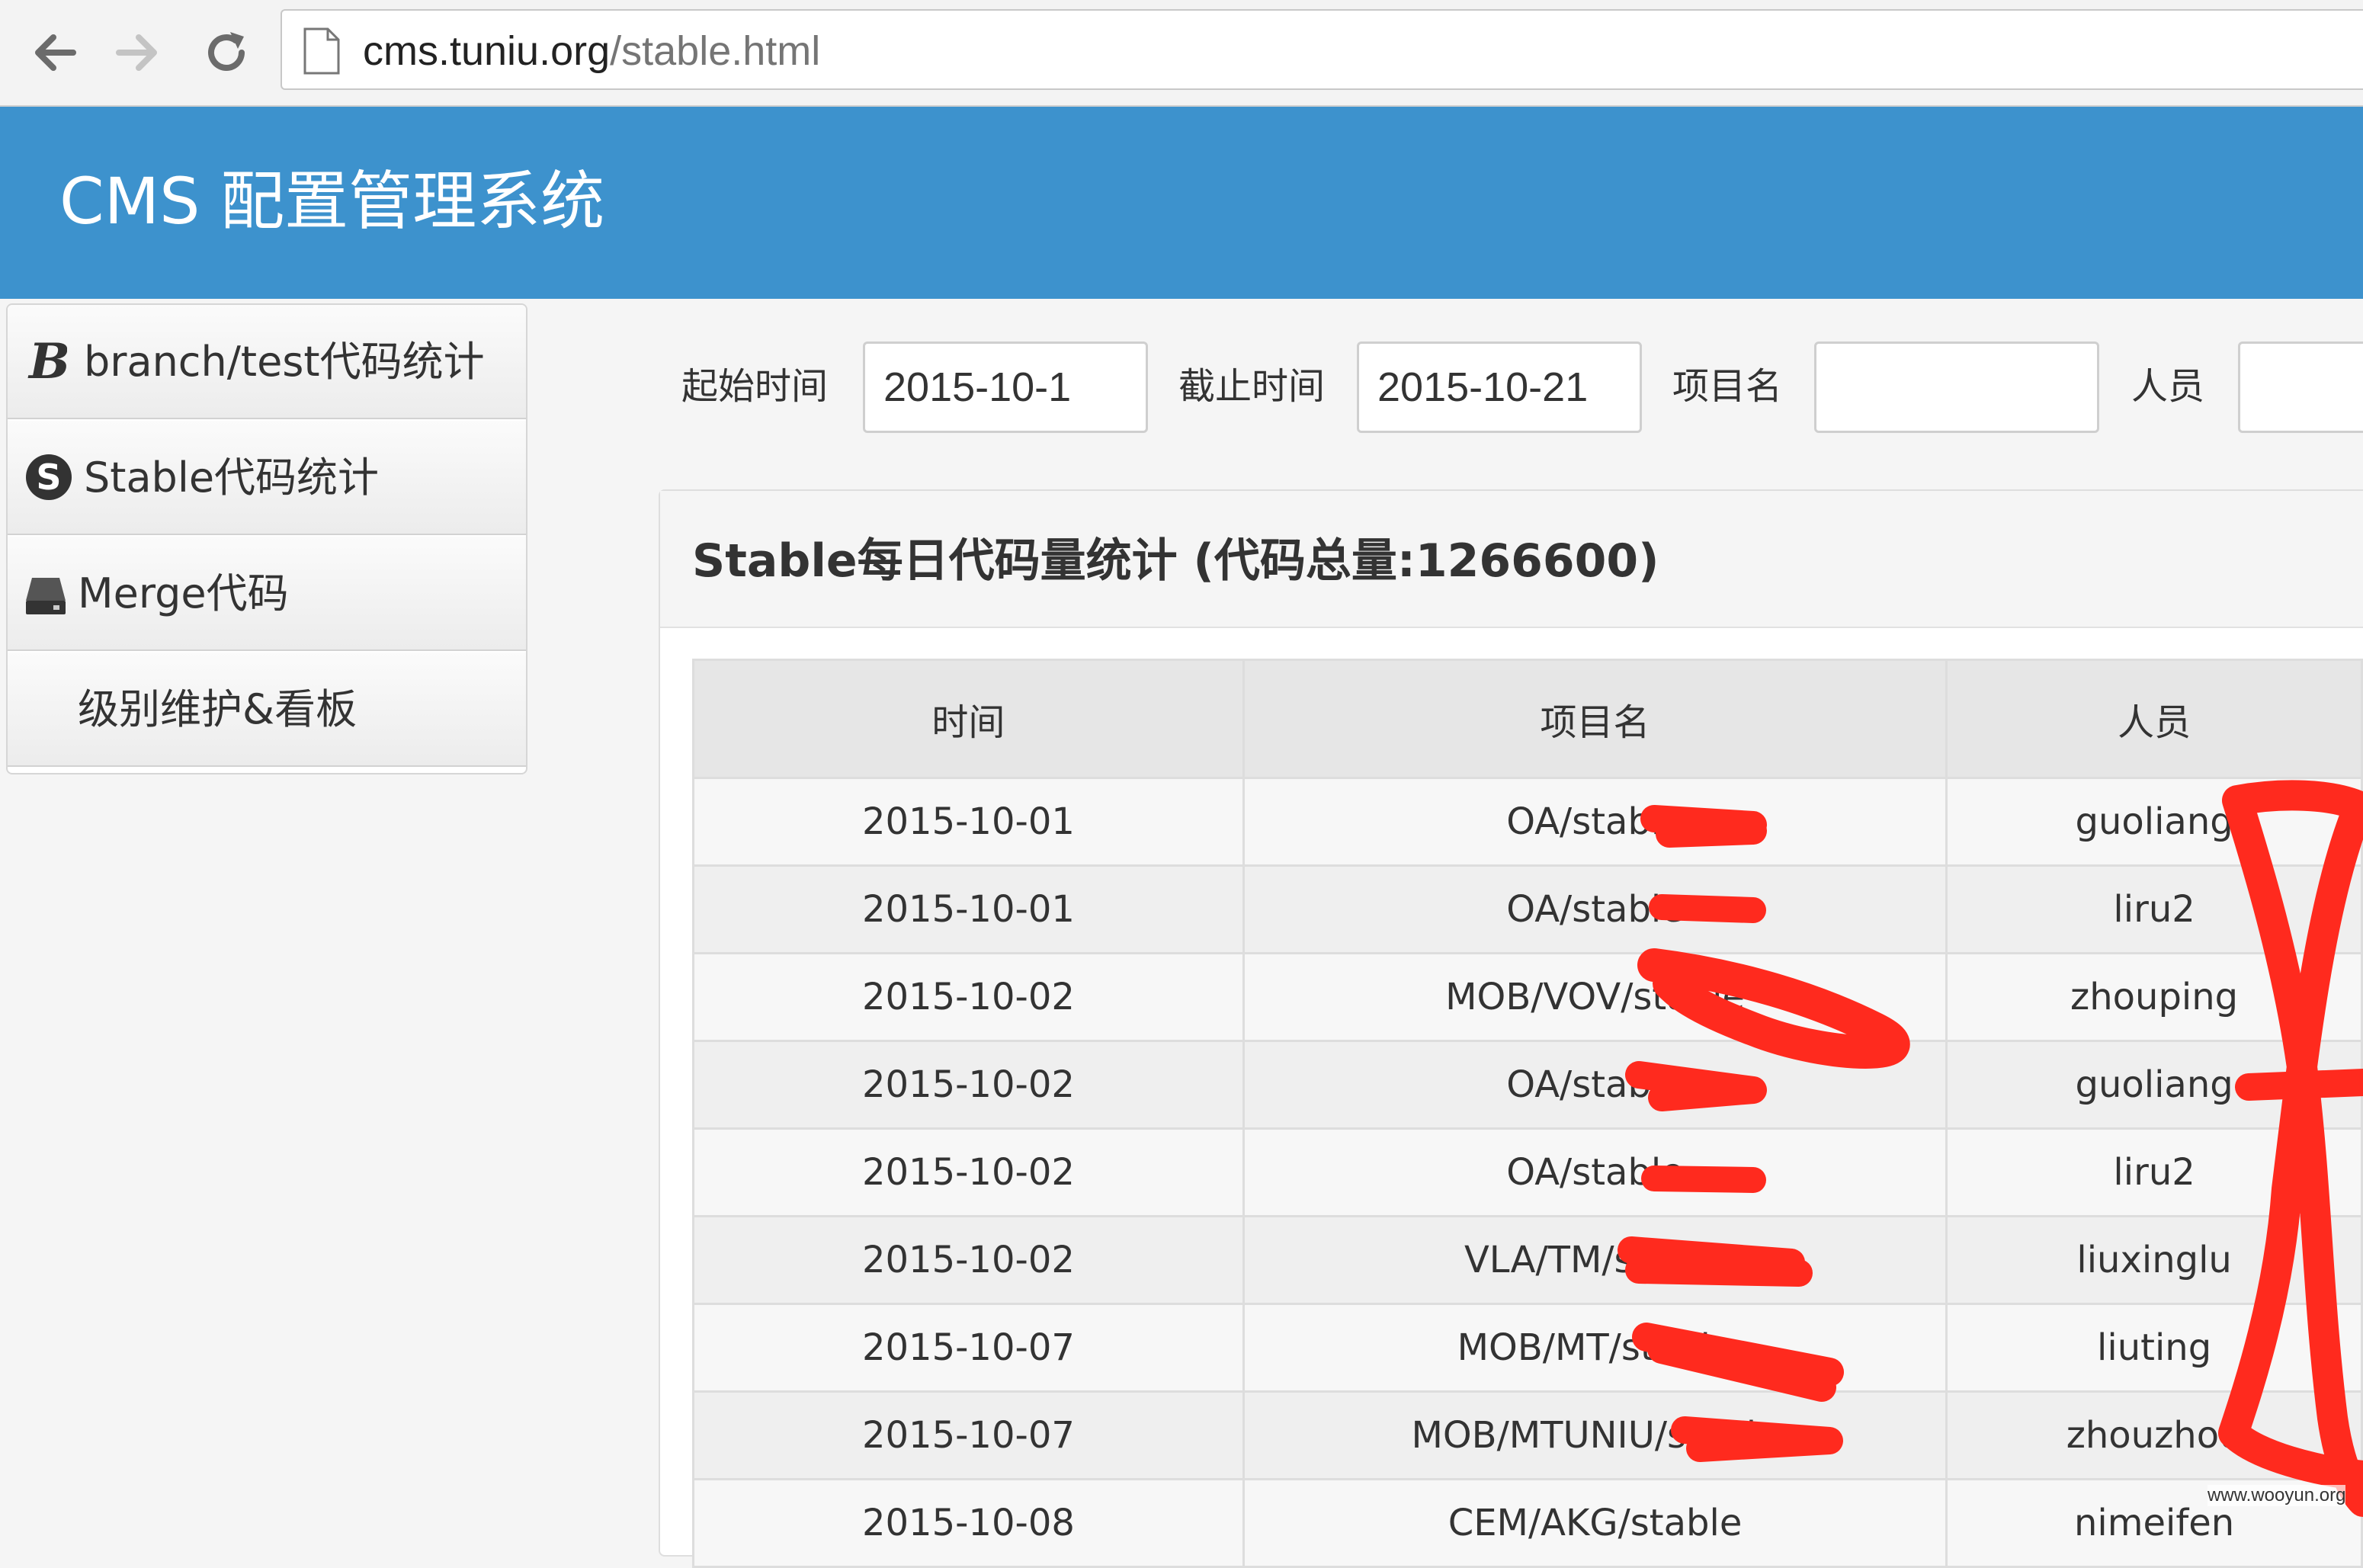 This screenshot has height=1568, width=2363. I want to click on cell-project: CEM/AKG/stable, so click(1595, 1523).